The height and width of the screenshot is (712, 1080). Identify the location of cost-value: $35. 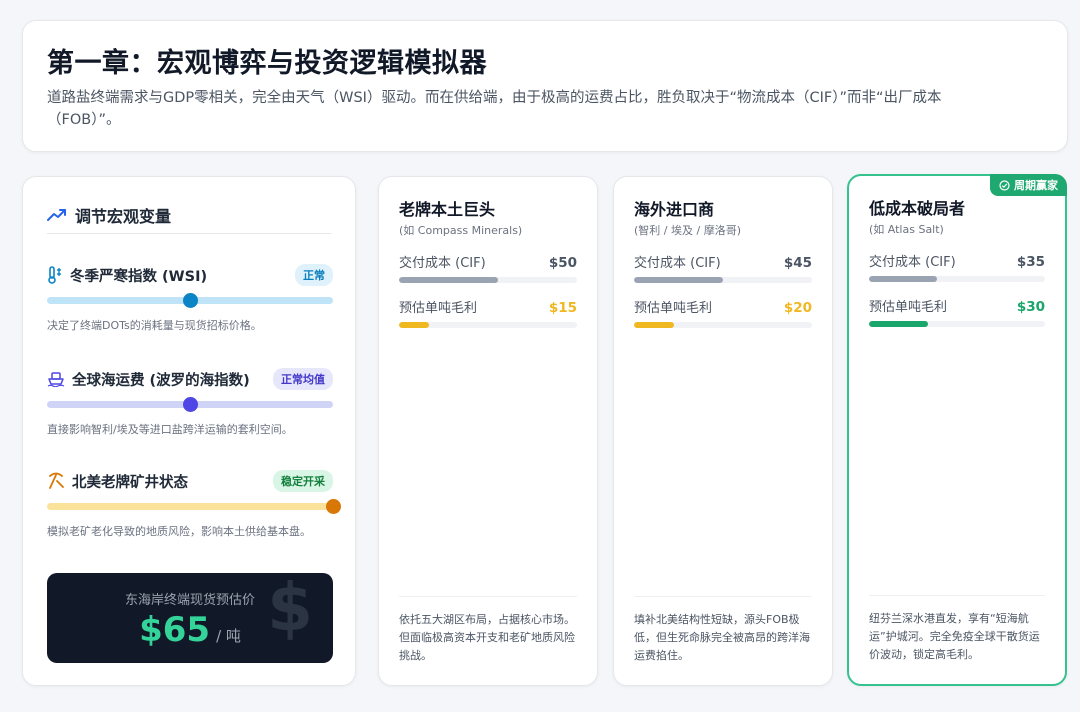
(1030, 262).